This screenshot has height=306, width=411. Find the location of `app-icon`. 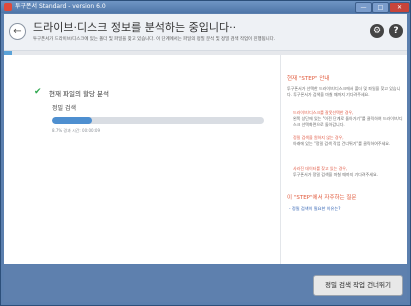

app-icon is located at coordinates (8, 7).